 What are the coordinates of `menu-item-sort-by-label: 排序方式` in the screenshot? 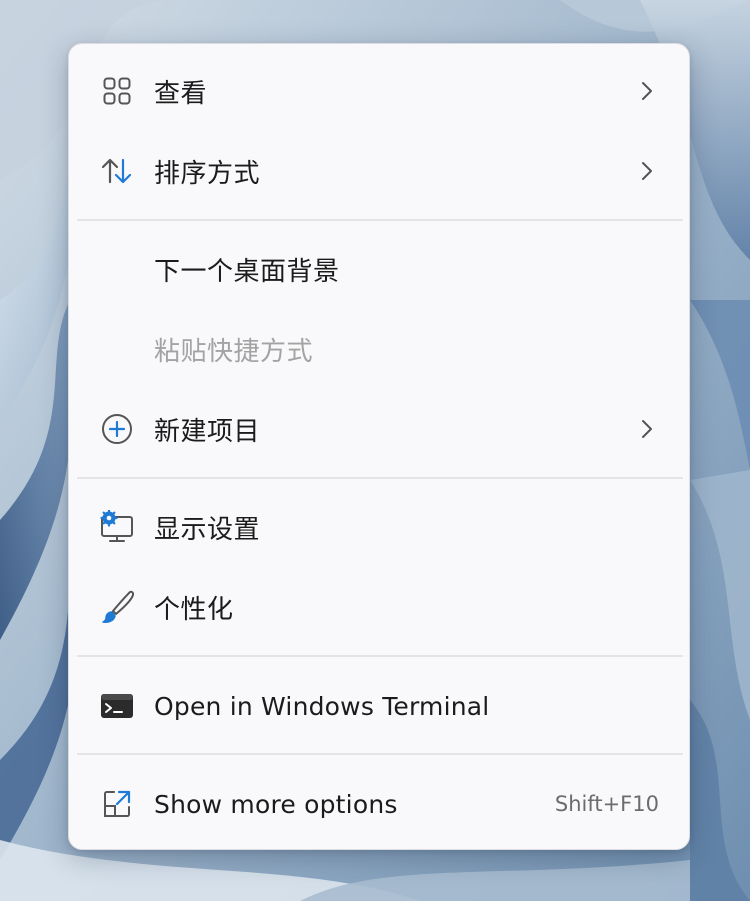 It's located at (207, 173).